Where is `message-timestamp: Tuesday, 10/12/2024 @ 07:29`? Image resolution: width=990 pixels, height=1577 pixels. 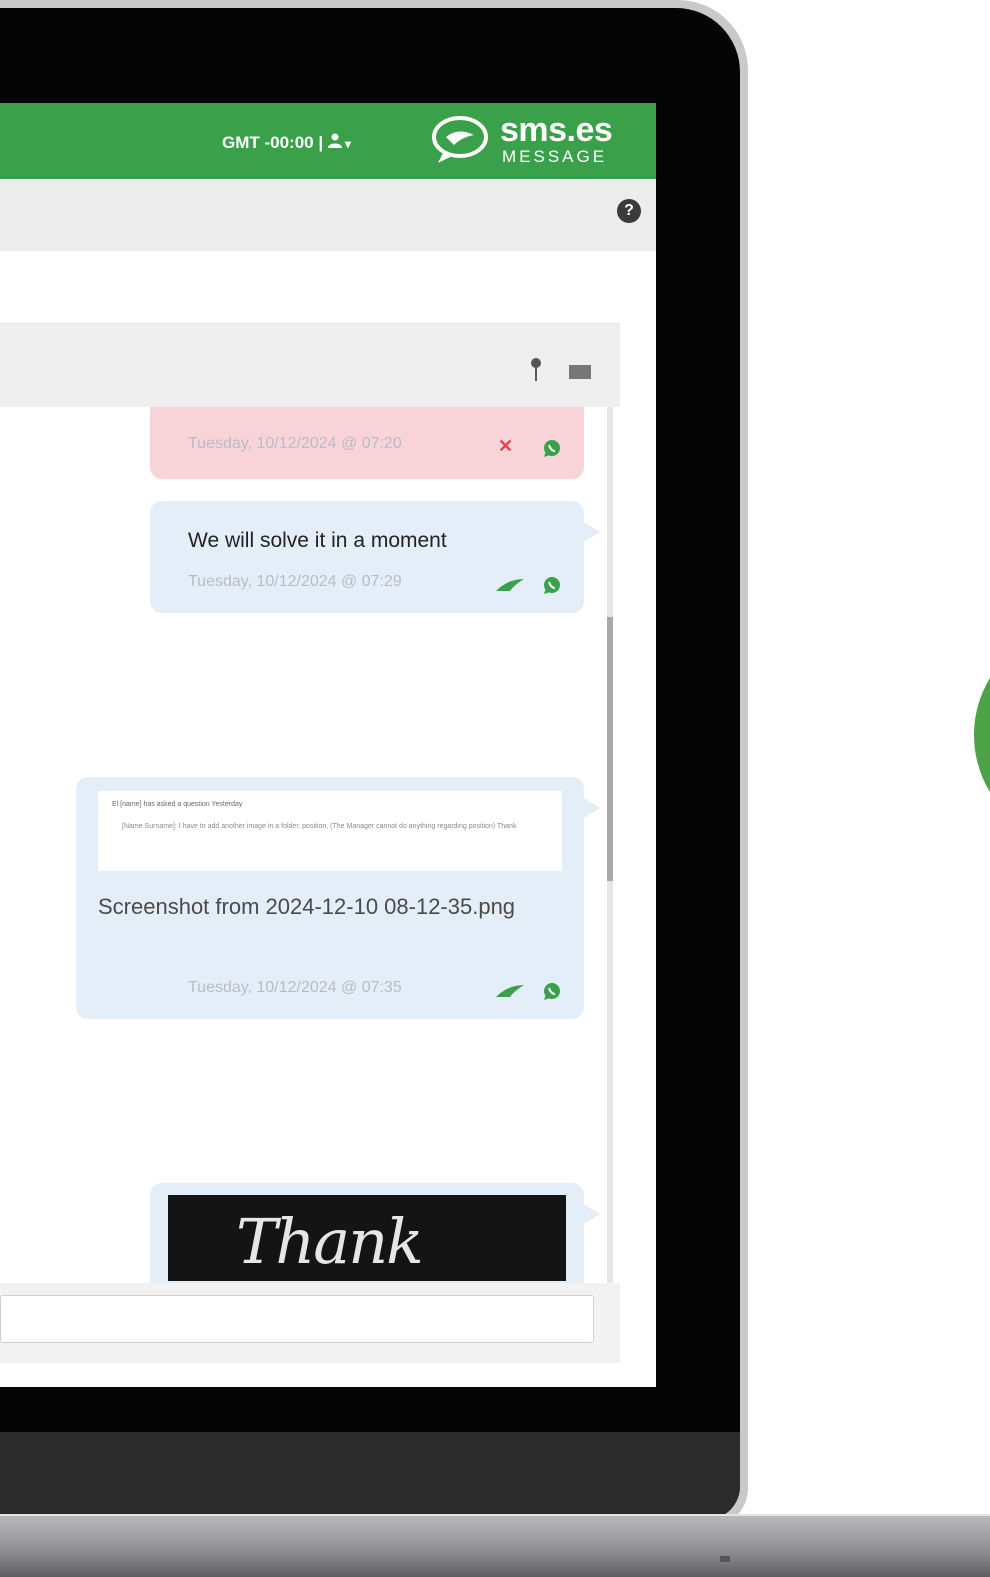
message-timestamp: Tuesday, 10/12/2024 @ 07:29 is located at coordinates (295, 581).